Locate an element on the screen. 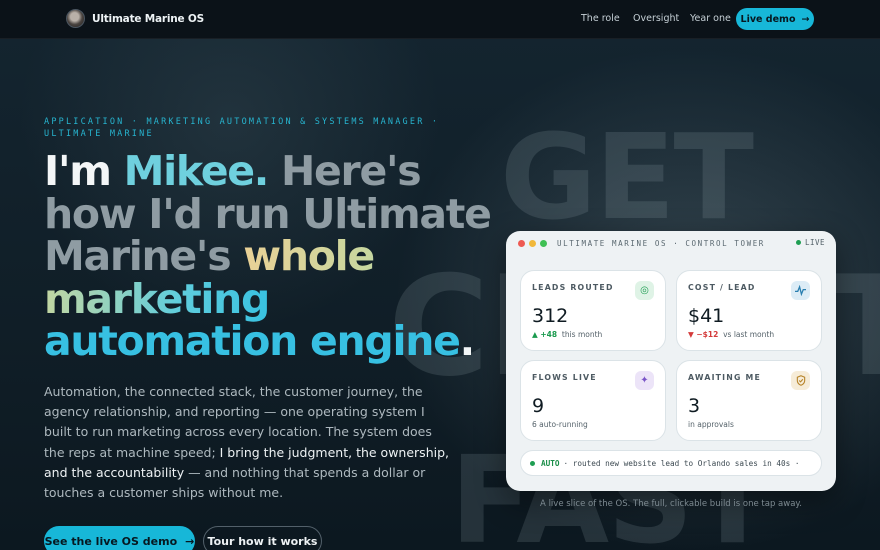  metric-value: 3 is located at coordinates (694, 406).